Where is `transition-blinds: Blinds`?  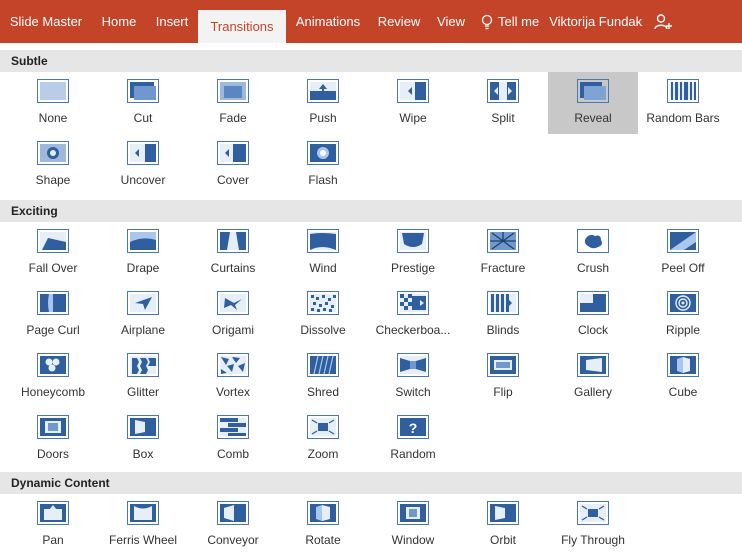 transition-blinds: Blinds is located at coordinates (503, 315).